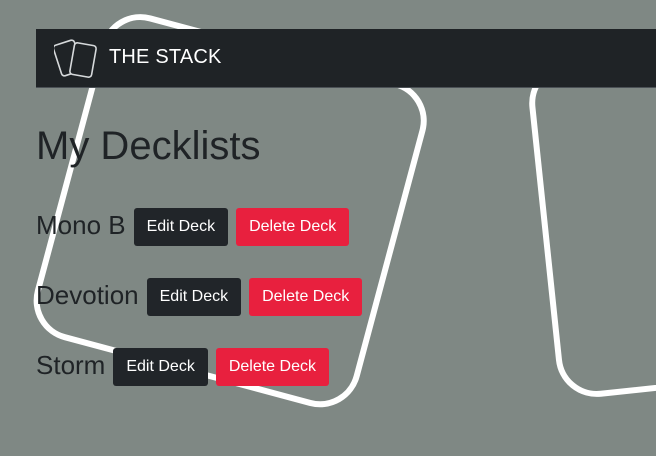 This screenshot has width=656, height=456. I want to click on deck-row: Storm Edit Deck Delete Deck, so click(182, 367).